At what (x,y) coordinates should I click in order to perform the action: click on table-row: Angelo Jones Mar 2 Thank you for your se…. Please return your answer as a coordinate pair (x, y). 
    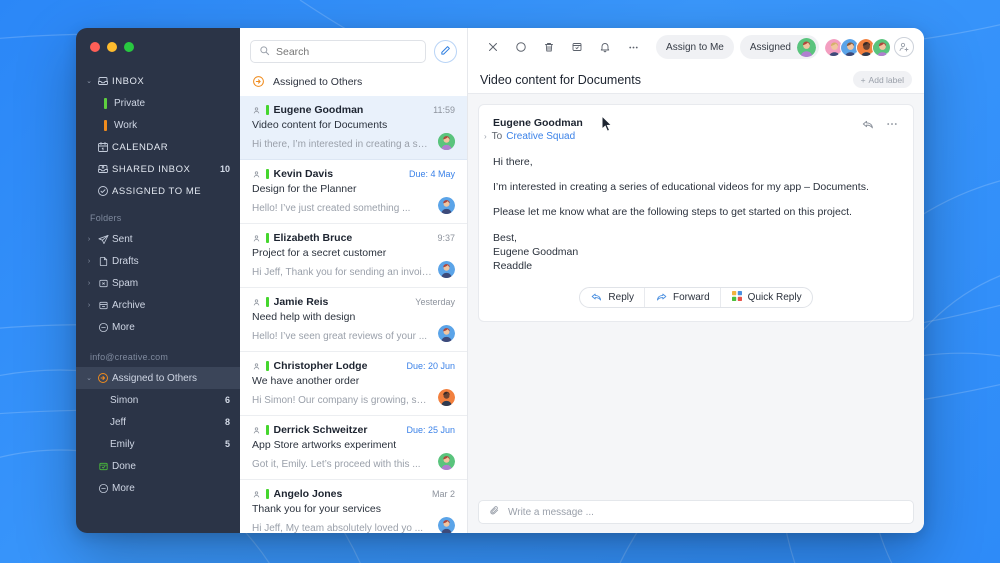
    Looking at the image, I should click on (353, 506).